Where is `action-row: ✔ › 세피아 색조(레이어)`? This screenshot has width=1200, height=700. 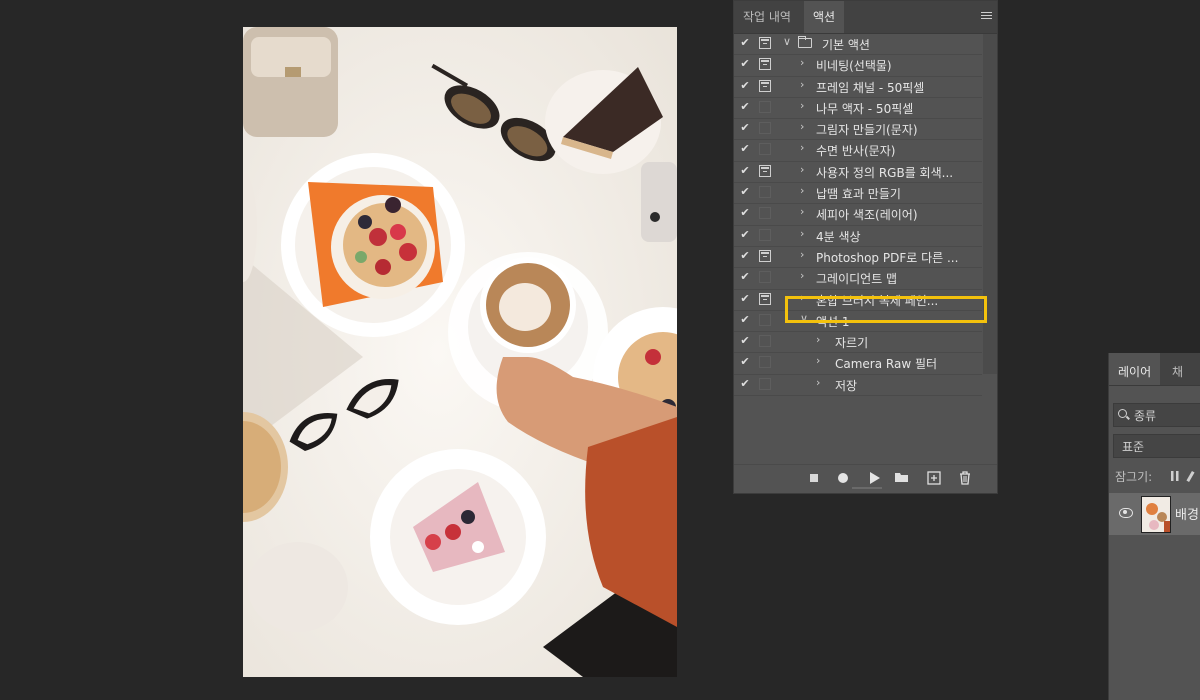 action-row: ✔ › 세피아 색조(레이어) is located at coordinates (858, 215).